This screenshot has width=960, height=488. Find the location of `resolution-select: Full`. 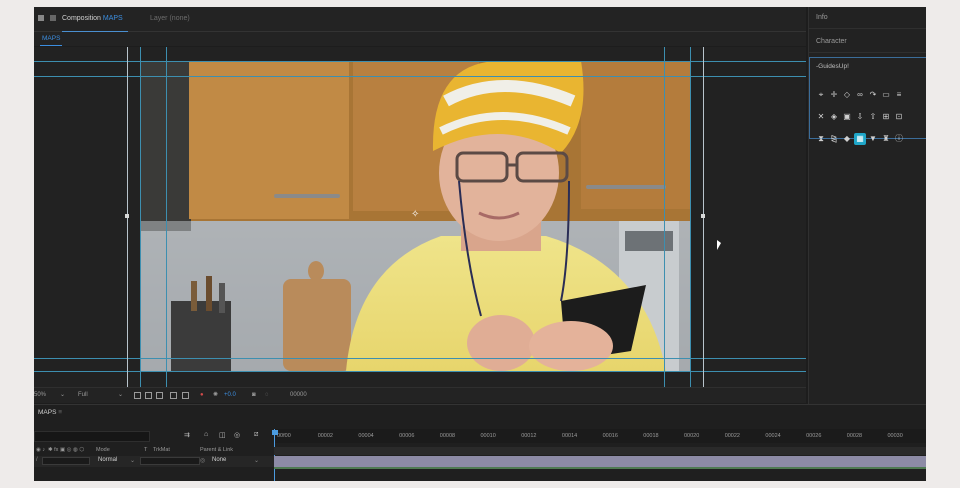

resolution-select: Full is located at coordinates (83, 395).